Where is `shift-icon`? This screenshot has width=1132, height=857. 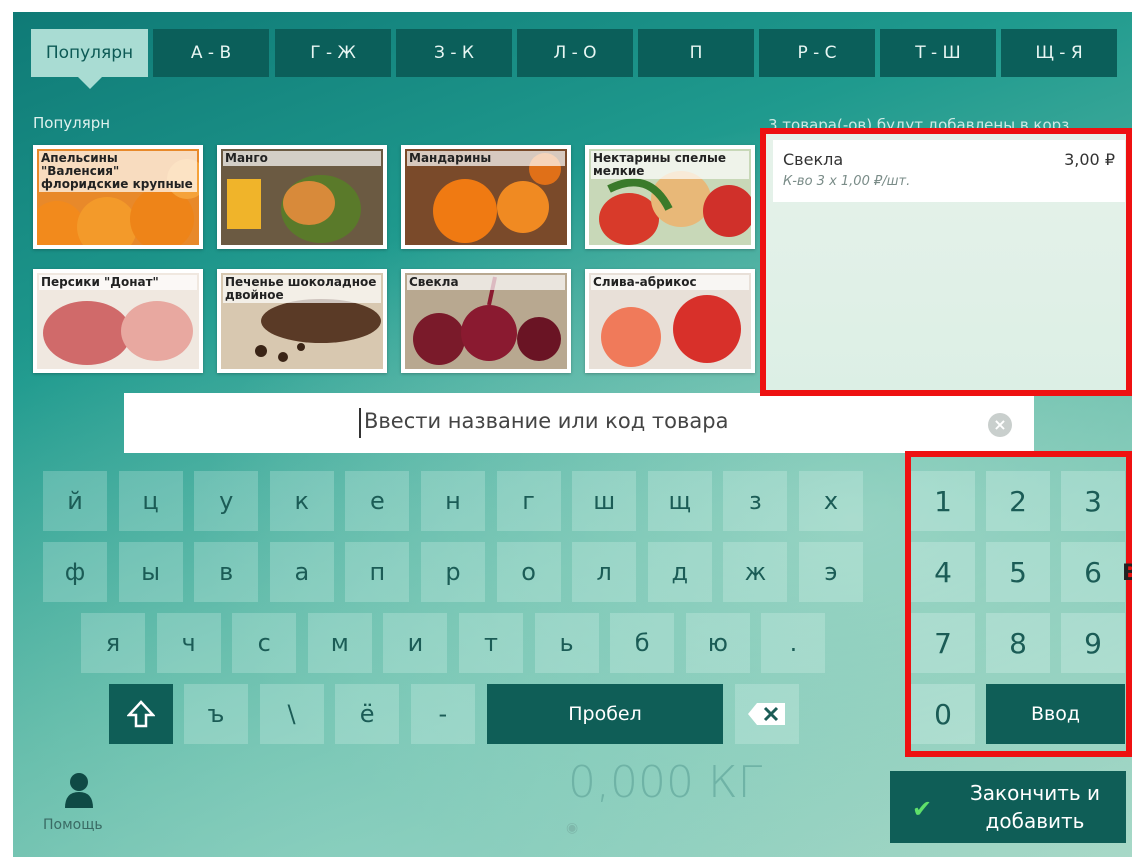 shift-icon is located at coordinates (141, 714).